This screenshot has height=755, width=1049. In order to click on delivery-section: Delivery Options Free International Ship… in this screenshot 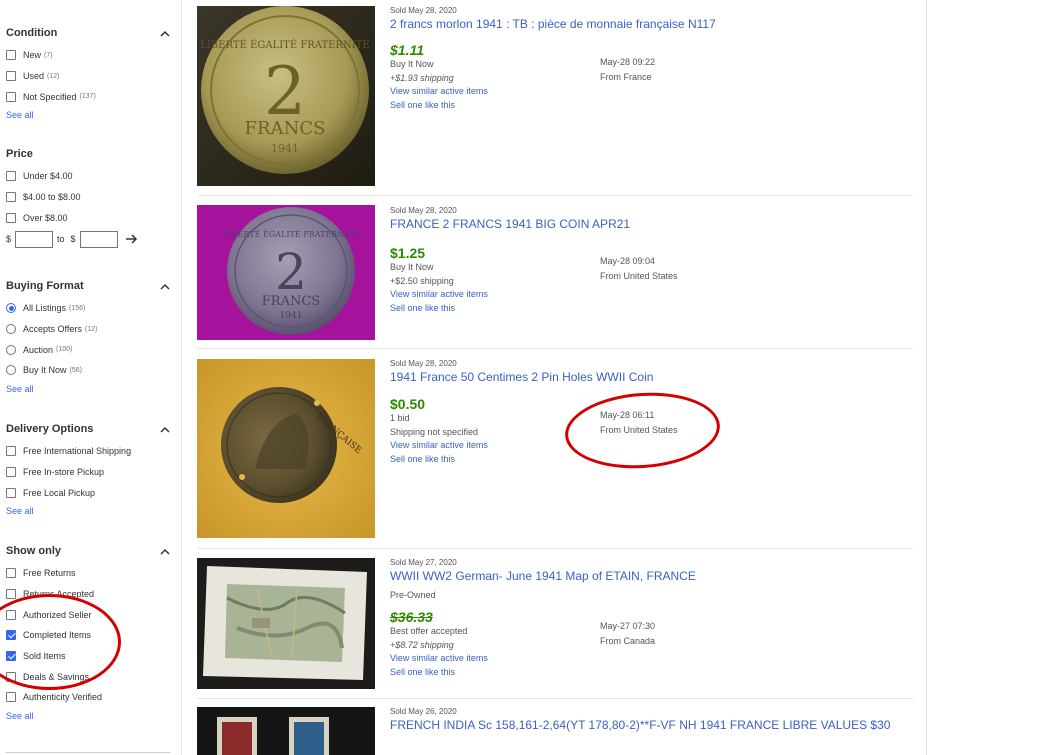, I will do `click(90, 471)`.